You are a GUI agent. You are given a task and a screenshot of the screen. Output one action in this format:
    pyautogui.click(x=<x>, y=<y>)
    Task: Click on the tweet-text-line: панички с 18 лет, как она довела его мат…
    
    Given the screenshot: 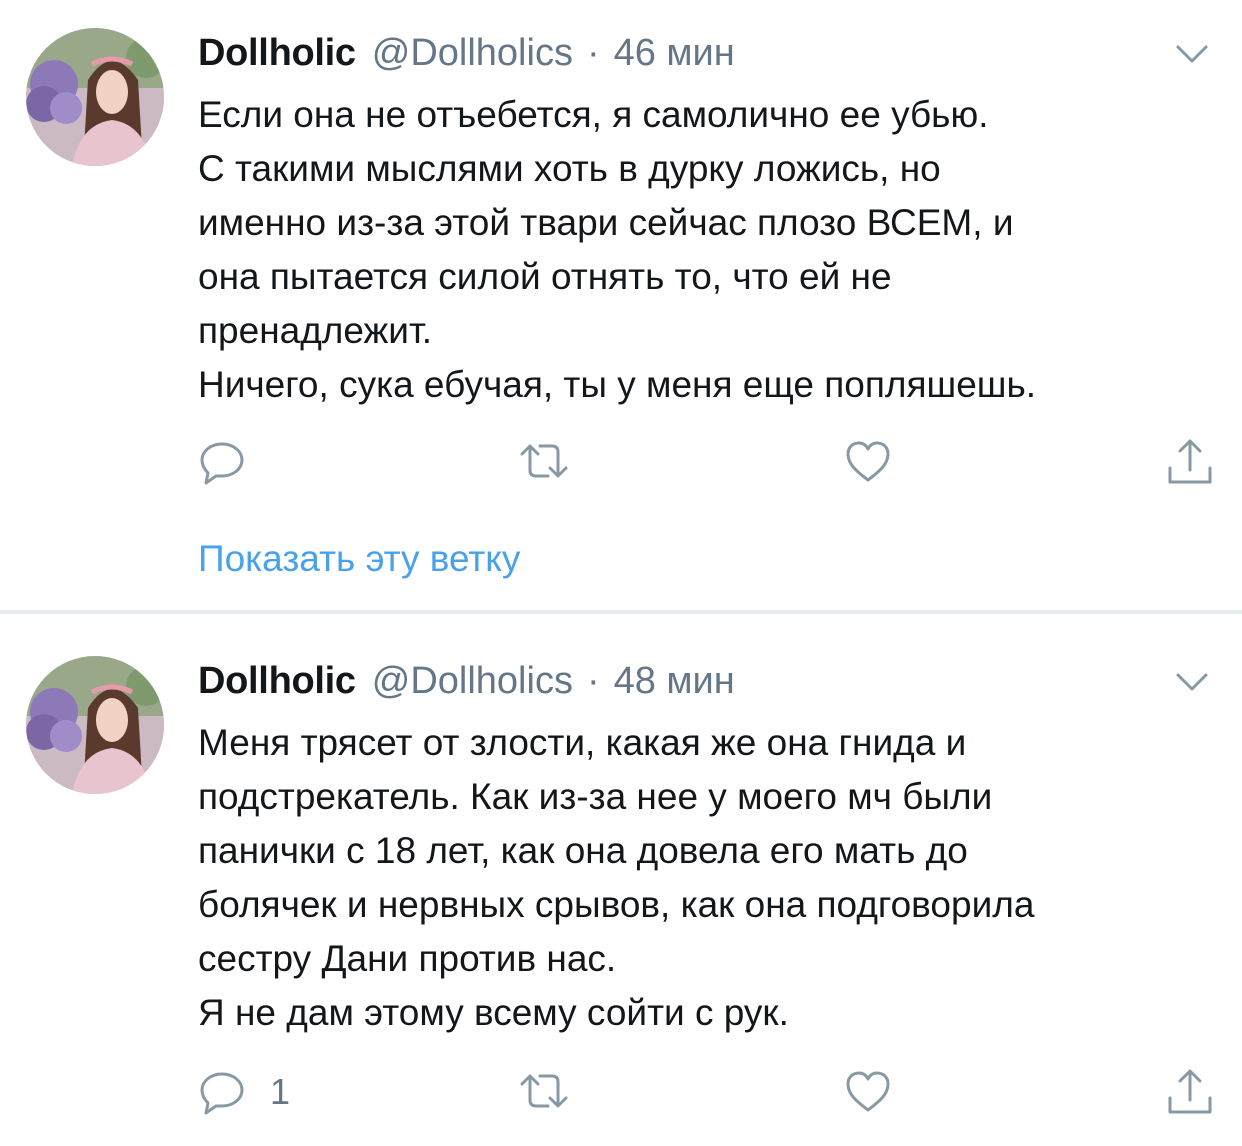 What is the action you would take?
    pyautogui.click(x=583, y=850)
    